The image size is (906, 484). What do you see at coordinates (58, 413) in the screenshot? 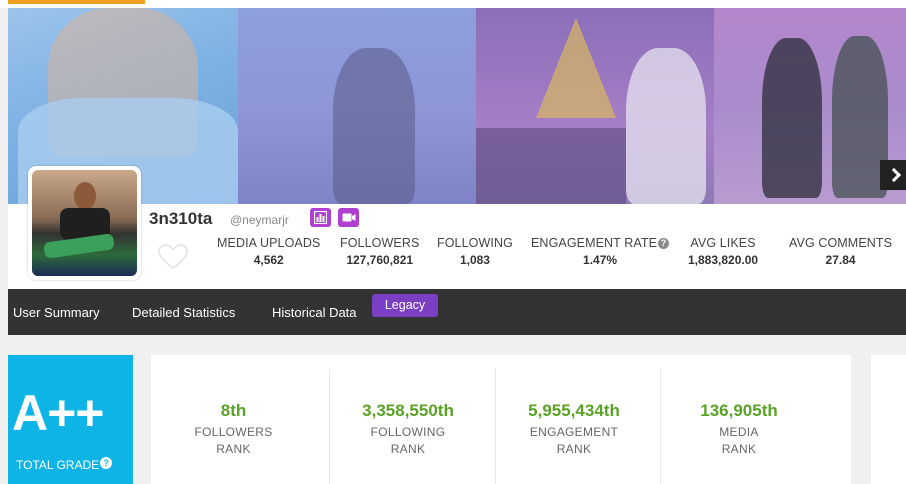
I see `grade-value: A++` at bounding box center [58, 413].